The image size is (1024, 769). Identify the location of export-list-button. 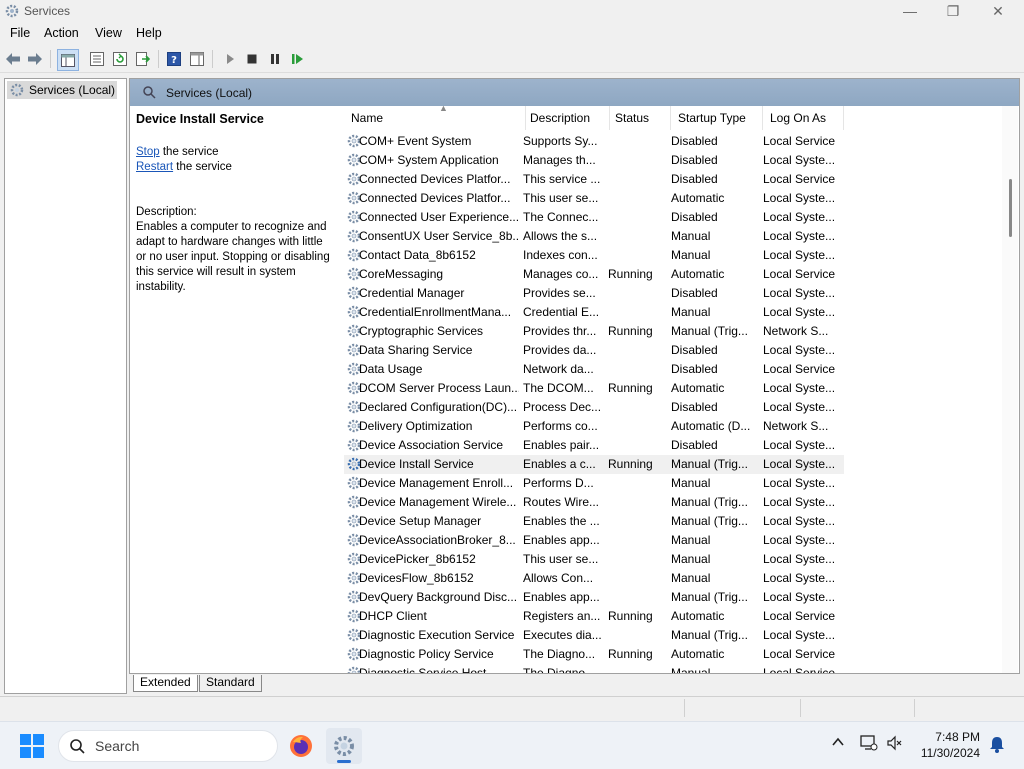
(143, 59).